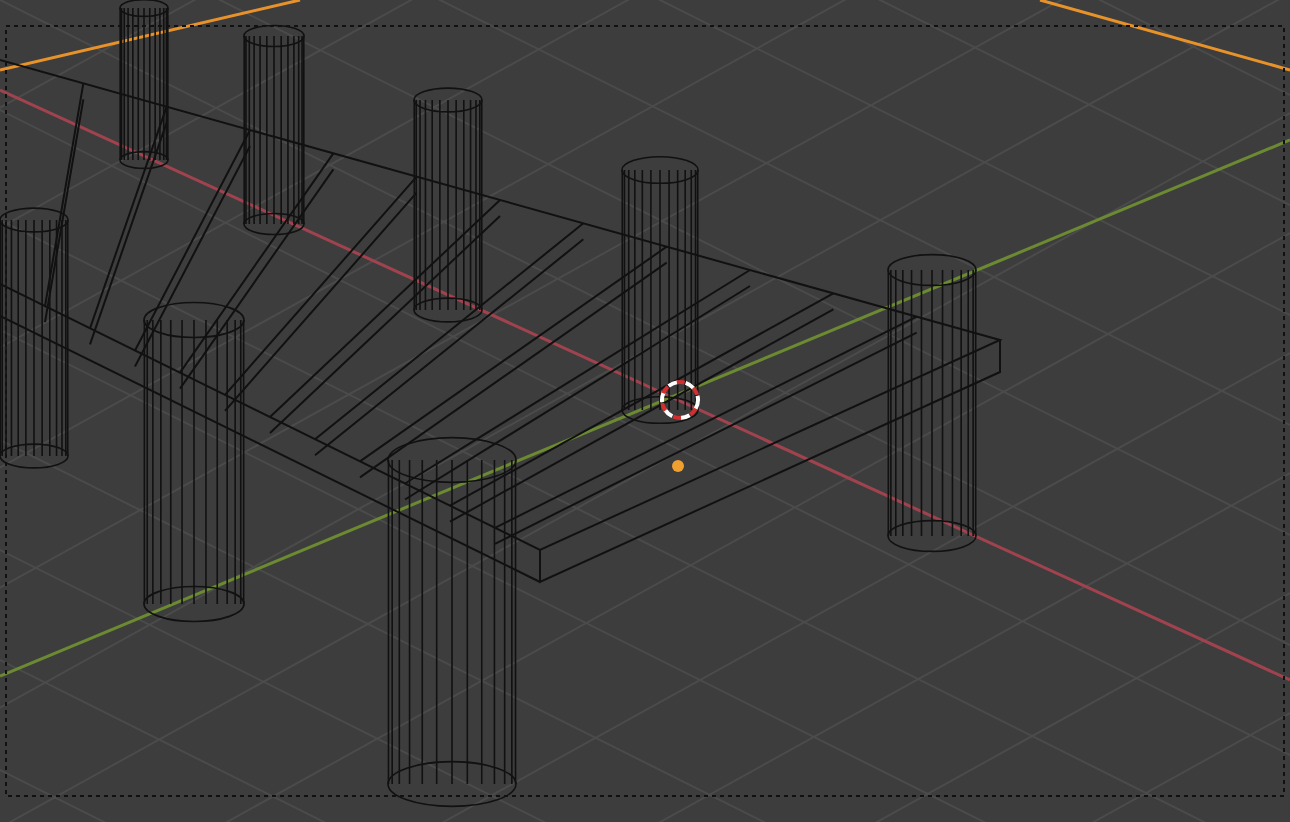 Image resolution: width=1290 pixels, height=822 pixels. I want to click on origin-dot-icon, so click(678, 466).